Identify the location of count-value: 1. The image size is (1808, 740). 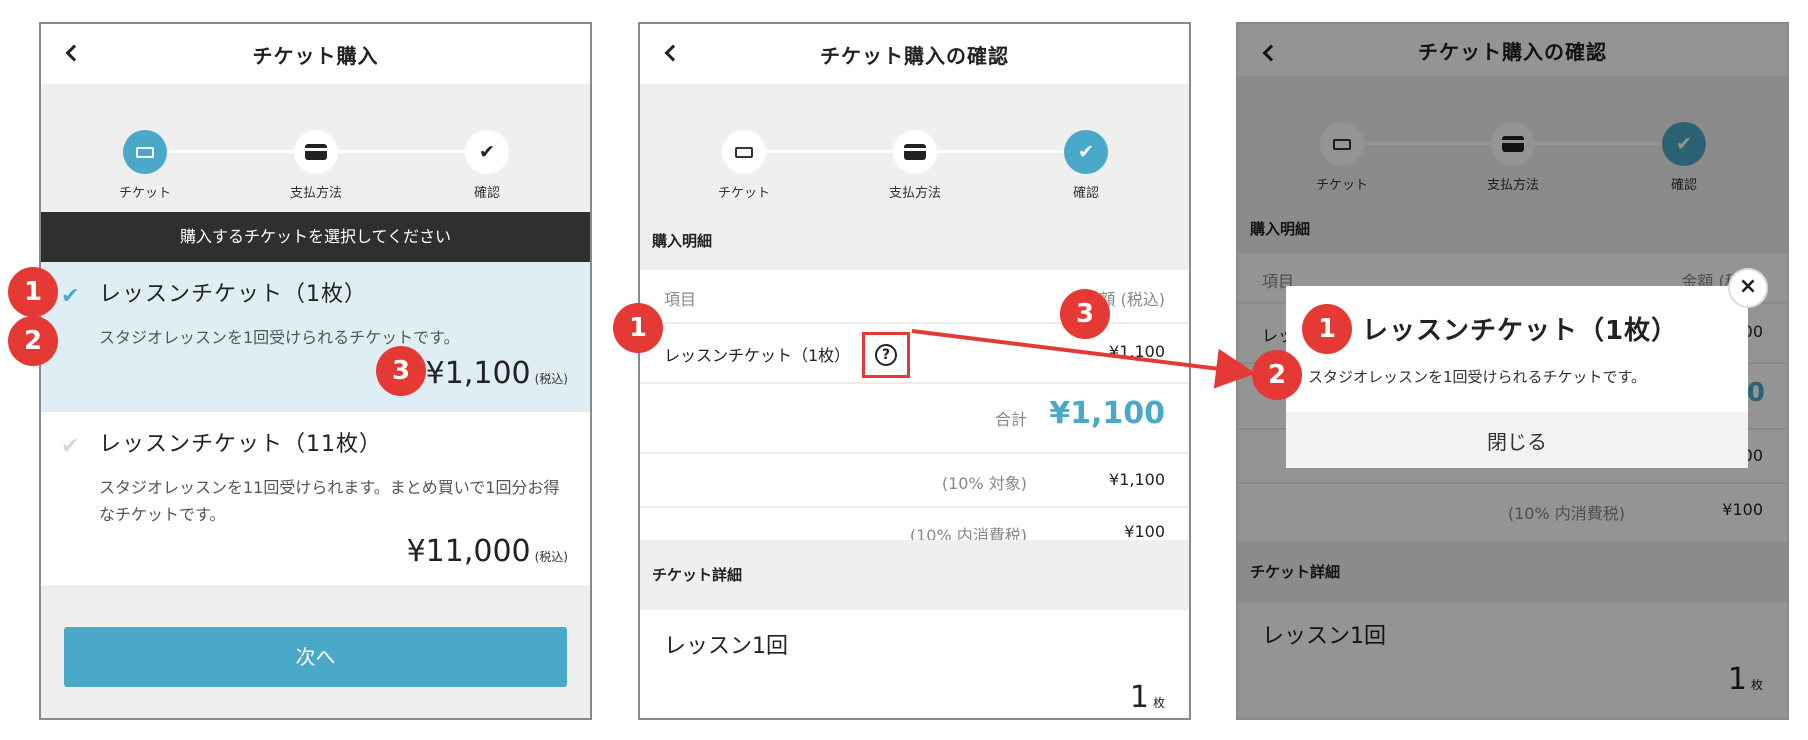
(1139, 697).